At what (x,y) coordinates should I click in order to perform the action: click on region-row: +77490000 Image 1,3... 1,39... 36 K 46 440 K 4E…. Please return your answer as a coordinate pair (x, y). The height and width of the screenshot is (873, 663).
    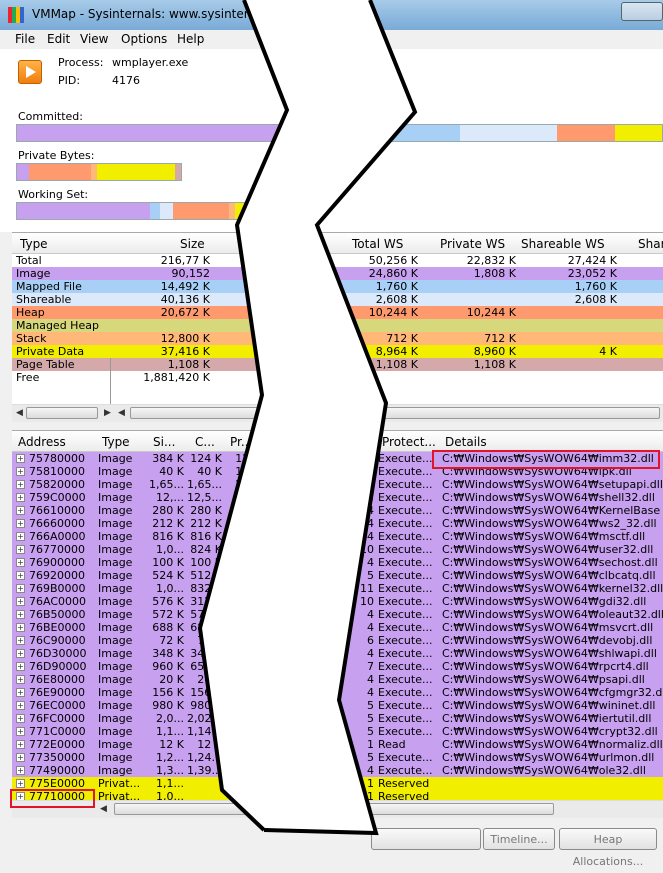
    Looking at the image, I should click on (337, 770).